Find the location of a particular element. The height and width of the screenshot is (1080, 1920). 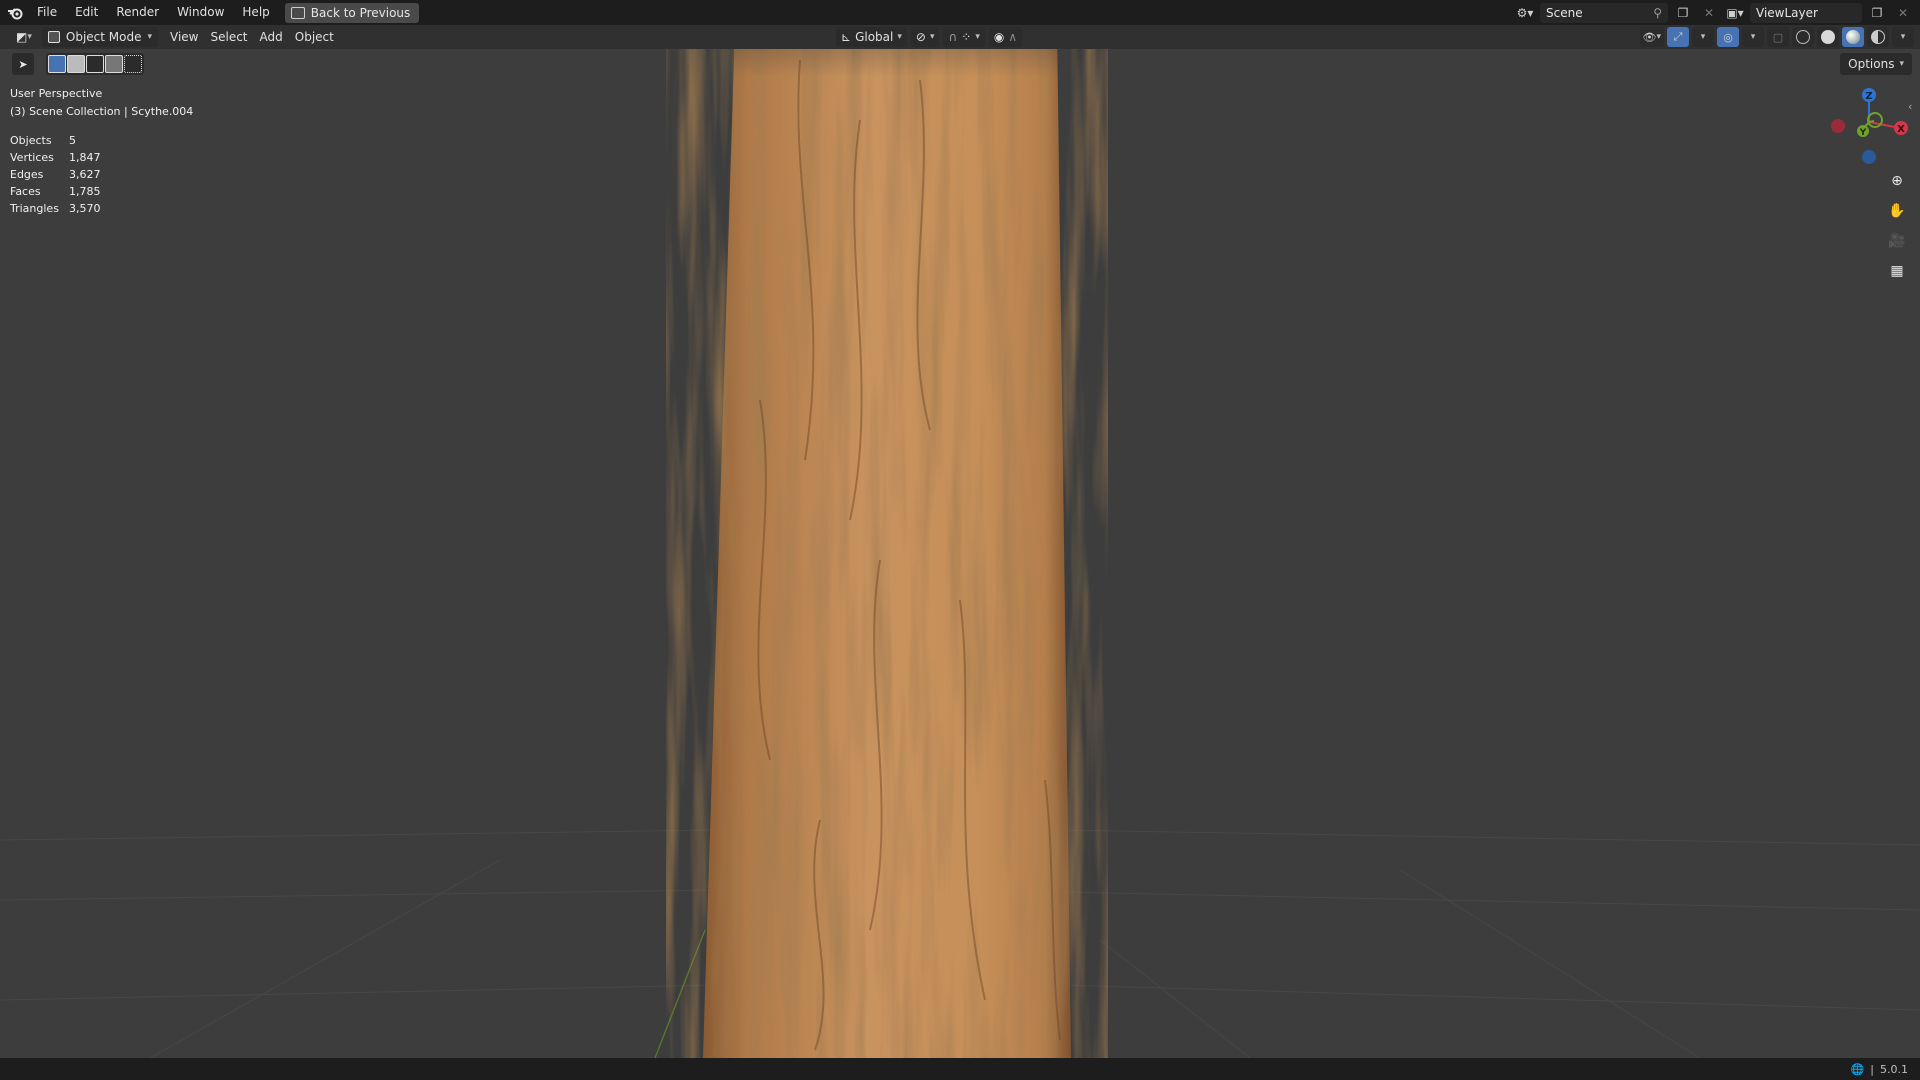

overlay-dropdown: ▾ is located at coordinates (1753, 37).